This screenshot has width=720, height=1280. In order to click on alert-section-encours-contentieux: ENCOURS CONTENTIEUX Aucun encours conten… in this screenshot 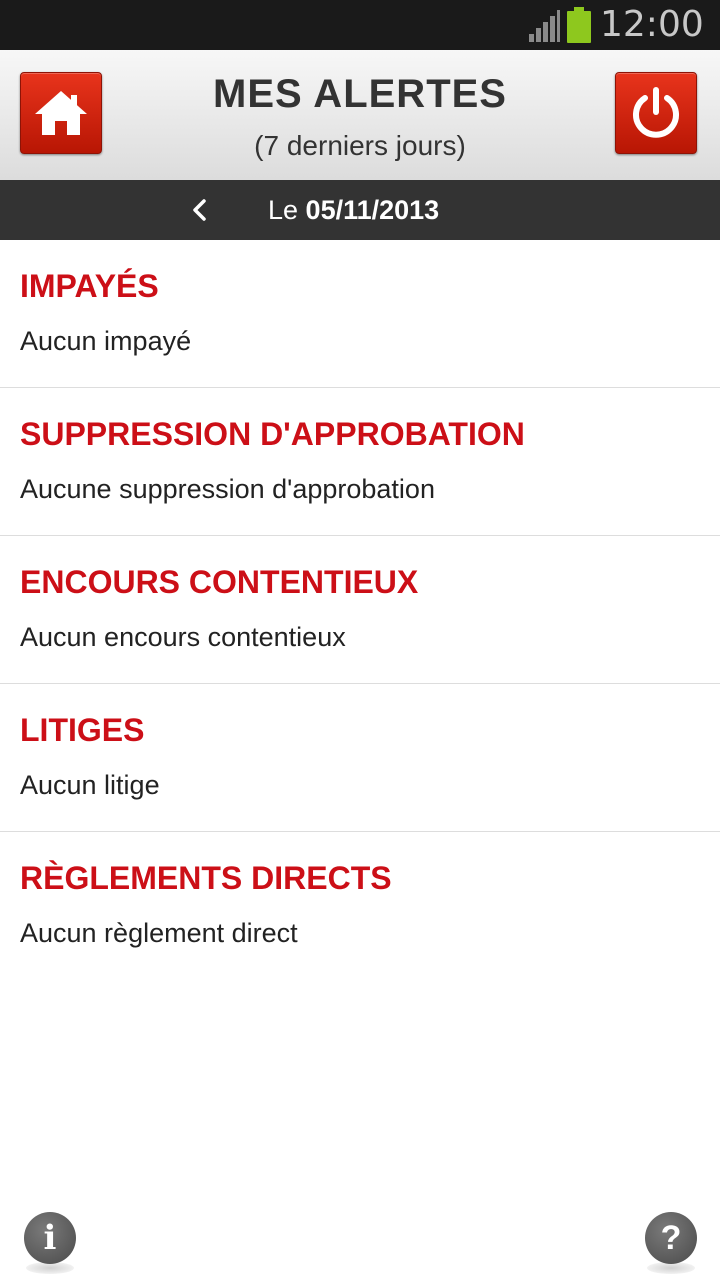, I will do `click(360, 610)`.